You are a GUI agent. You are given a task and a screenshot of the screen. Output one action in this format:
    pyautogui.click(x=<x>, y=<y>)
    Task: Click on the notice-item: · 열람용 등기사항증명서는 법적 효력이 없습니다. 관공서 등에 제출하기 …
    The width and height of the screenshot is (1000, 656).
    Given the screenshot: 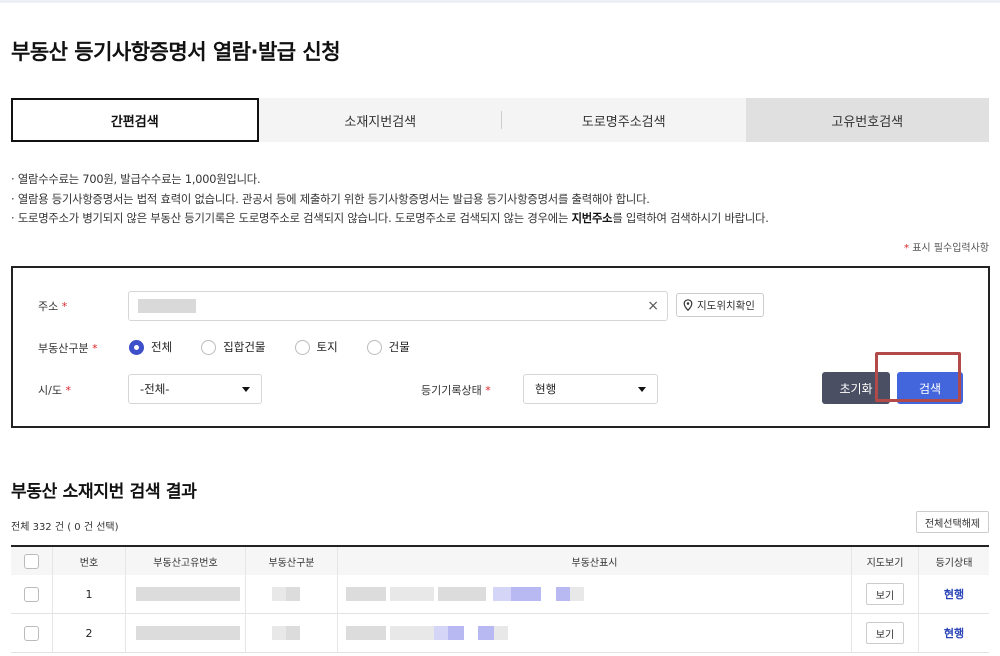 What is the action you would take?
    pyautogui.click(x=330, y=199)
    